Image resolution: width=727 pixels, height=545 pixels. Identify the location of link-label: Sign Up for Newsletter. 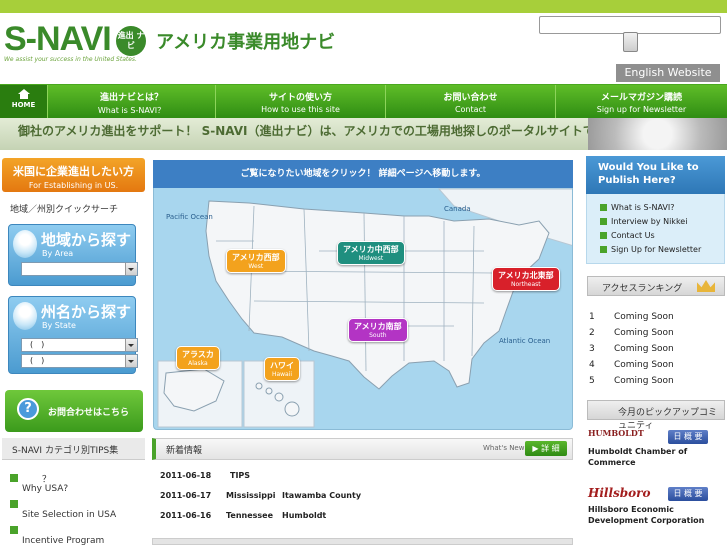
(656, 249).